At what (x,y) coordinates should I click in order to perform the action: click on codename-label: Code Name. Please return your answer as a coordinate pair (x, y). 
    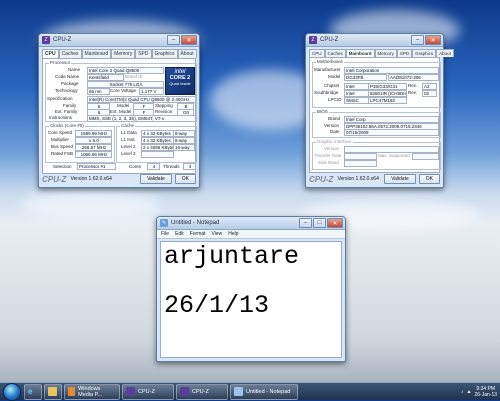
    Looking at the image, I should click on (67, 76).